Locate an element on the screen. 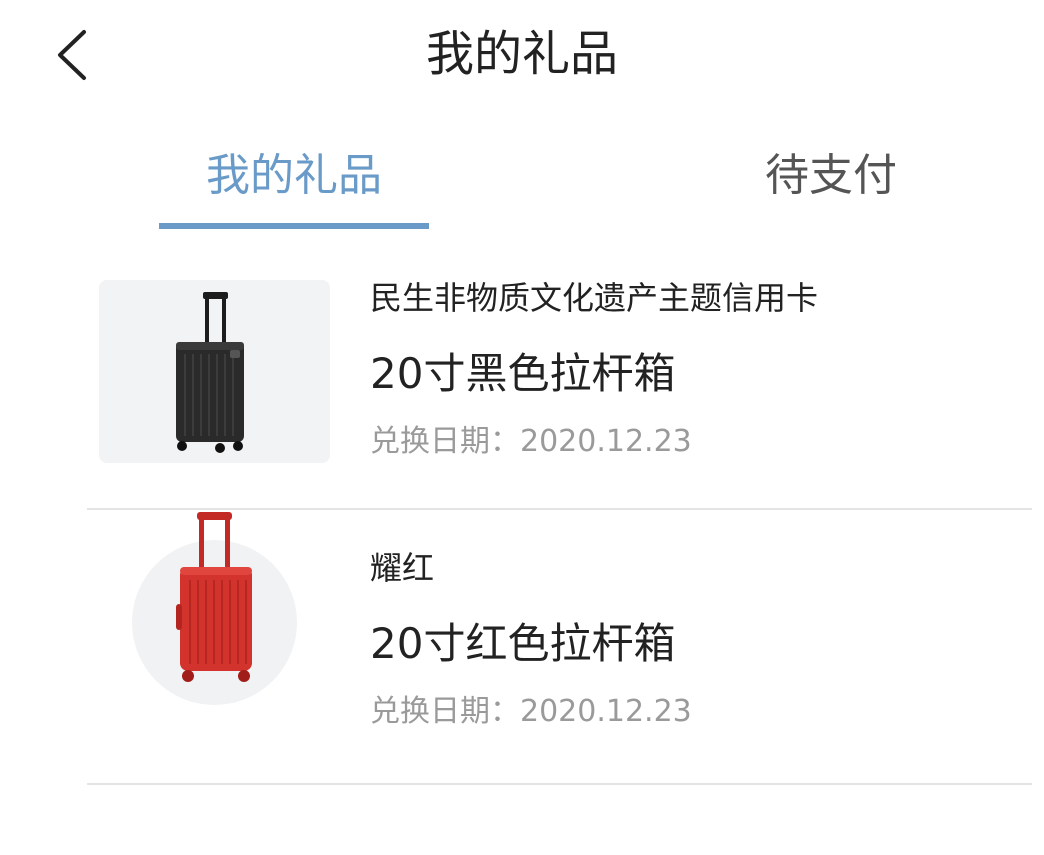 The image size is (1044, 855). tab-bar: 我的礼品 待支付 is located at coordinates (522, 186).